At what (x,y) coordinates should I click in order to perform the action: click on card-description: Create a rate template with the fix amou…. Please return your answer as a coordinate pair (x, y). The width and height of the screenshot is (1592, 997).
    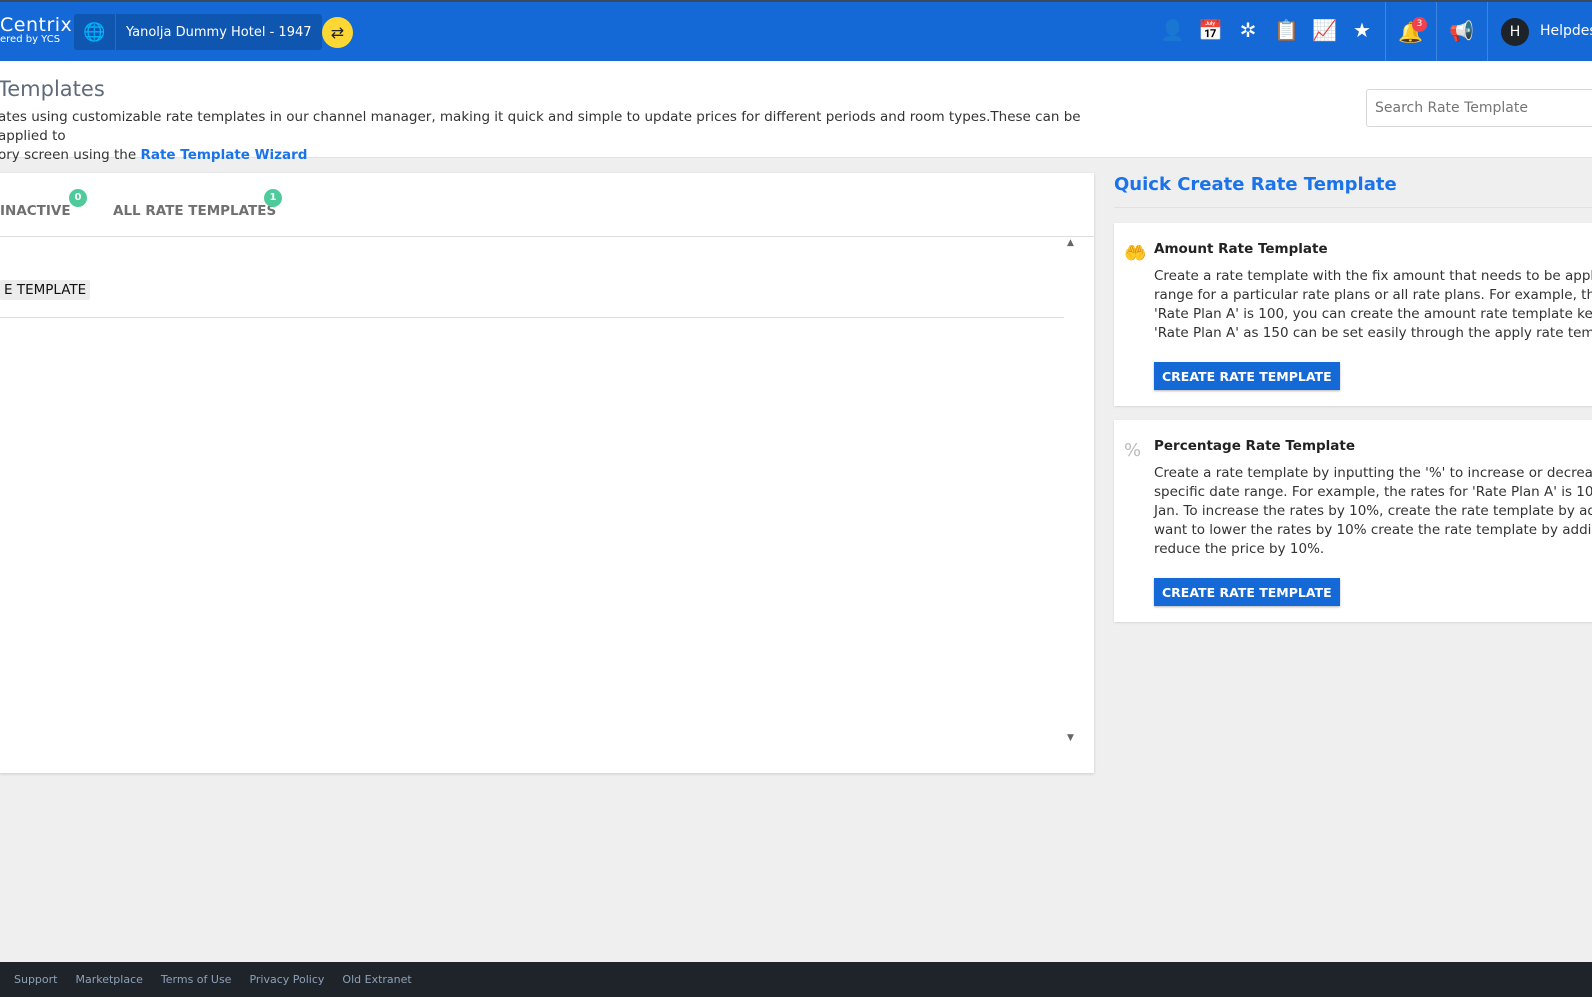
    Looking at the image, I should click on (1373, 304).